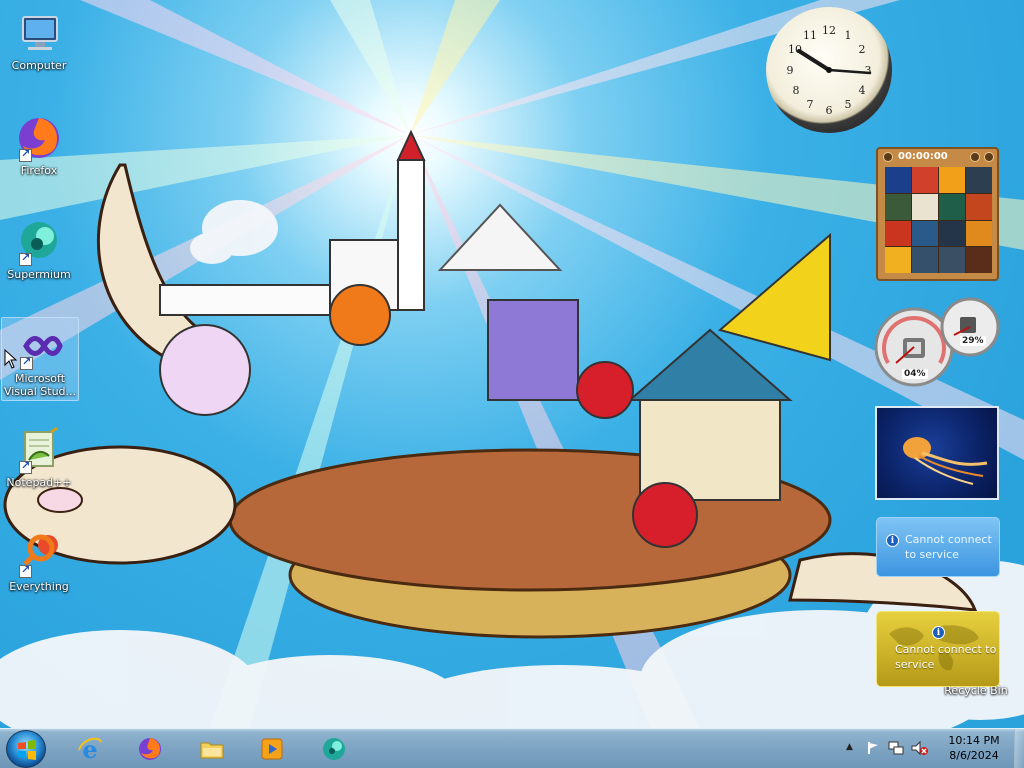 This screenshot has height=768, width=1024. Describe the element at coordinates (868, 70) in the screenshot. I see `svg-text: 3` at that location.